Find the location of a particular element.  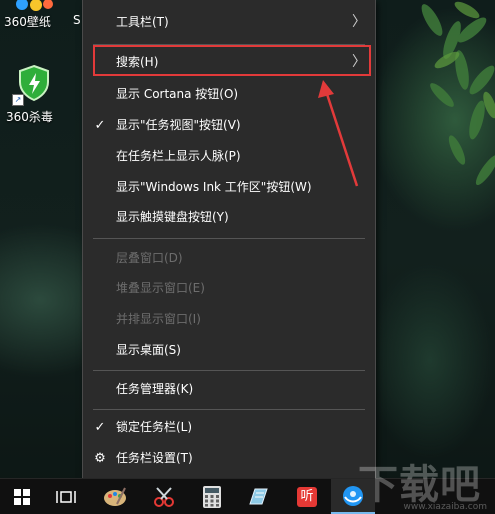

taskbar-app-notepad is located at coordinates (258, 496).